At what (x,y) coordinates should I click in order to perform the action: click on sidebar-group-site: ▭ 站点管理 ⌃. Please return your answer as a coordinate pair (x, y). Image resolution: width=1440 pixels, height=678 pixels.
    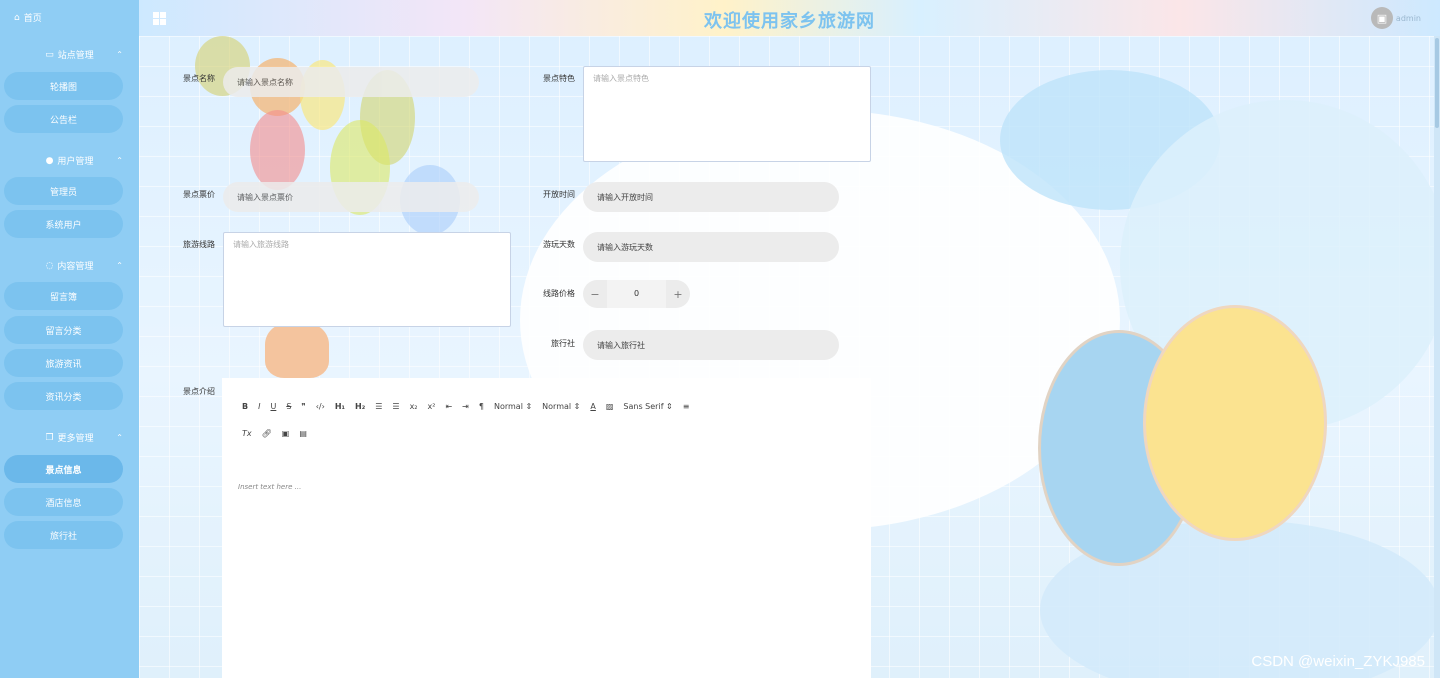
    Looking at the image, I should click on (69, 55).